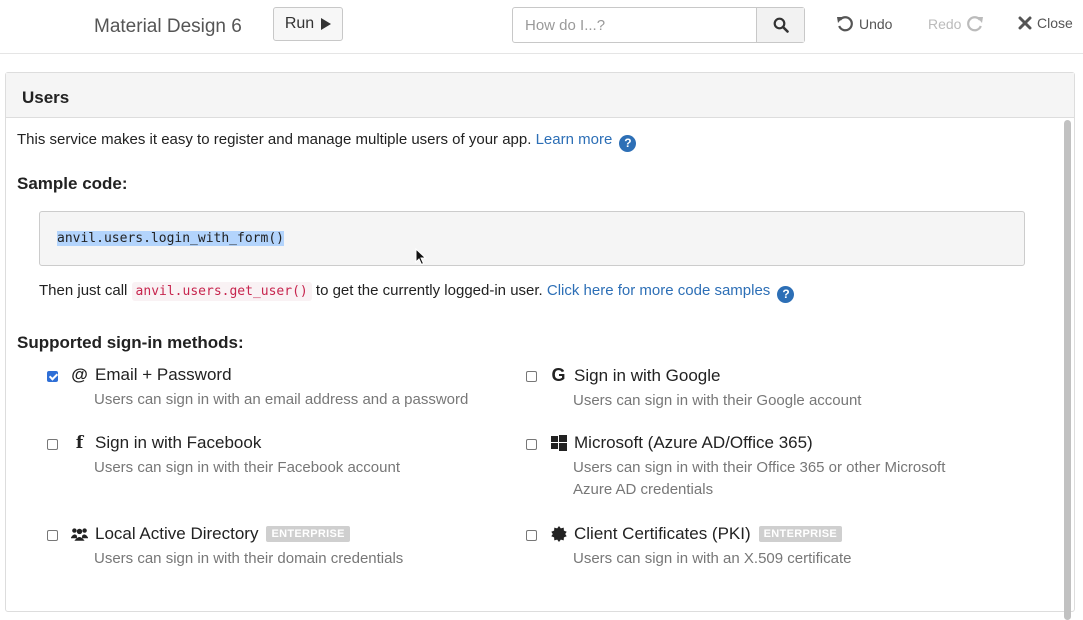  I want to click on search-input, so click(634, 25).